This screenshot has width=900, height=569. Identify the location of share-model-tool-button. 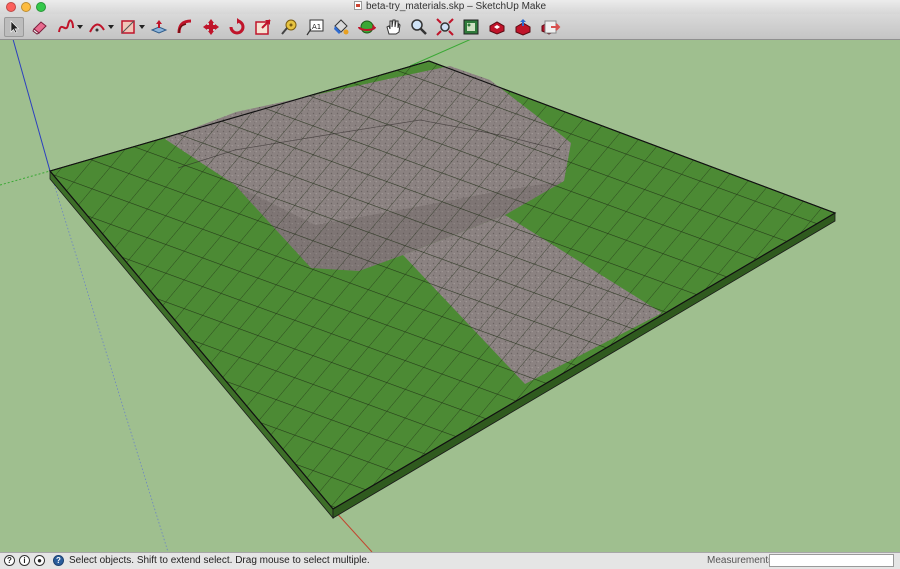
(523, 27).